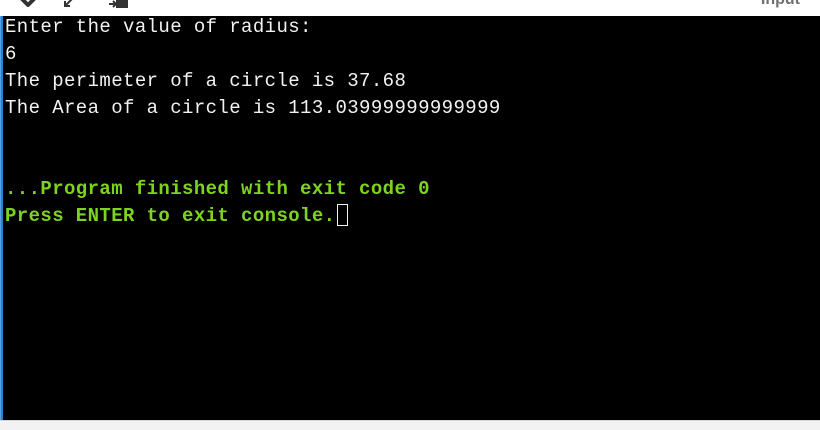  What do you see at coordinates (343, 215) in the screenshot?
I see `text-cursor` at bounding box center [343, 215].